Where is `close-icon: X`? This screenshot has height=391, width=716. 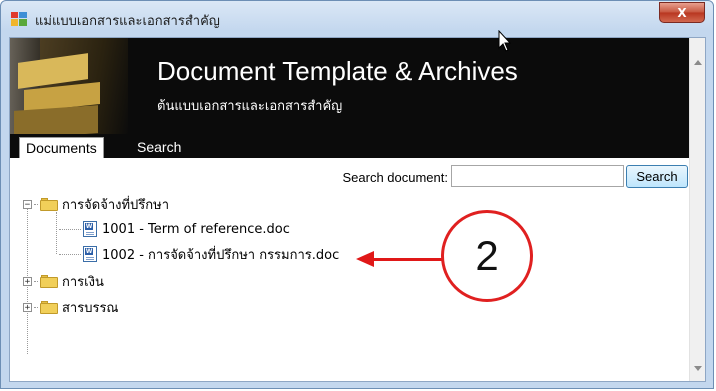 close-icon: X is located at coordinates (682, 12).